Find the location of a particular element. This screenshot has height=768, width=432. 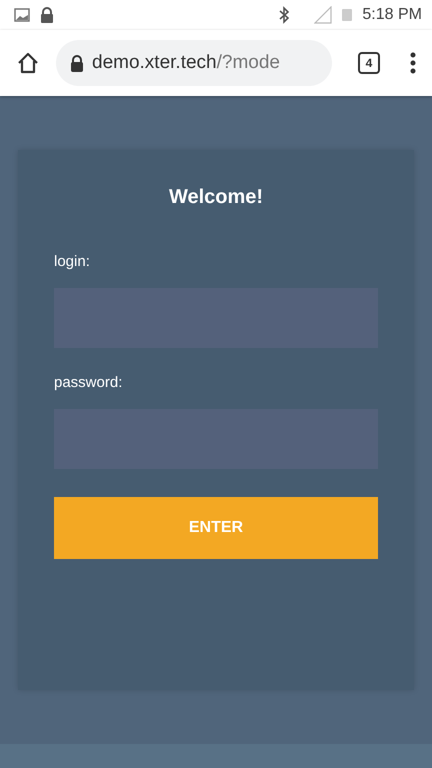

address-bar: demo.xter.tech/?mode is located at coordinates (194, 63).